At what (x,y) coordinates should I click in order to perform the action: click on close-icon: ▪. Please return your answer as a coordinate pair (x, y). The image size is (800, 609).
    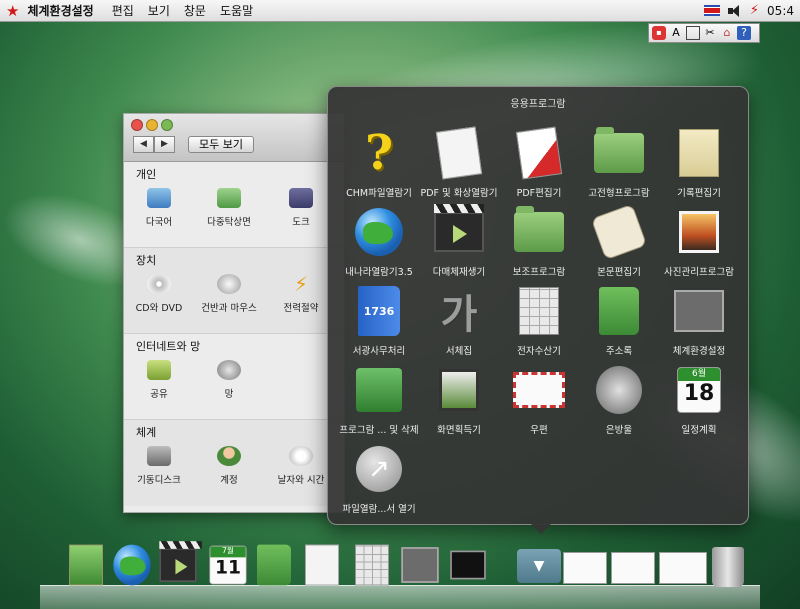
    Looking at the image, I should click on (659, 33).